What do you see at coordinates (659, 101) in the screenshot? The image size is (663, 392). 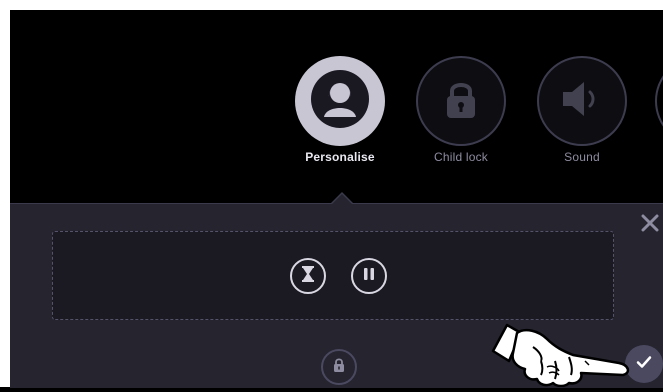 I see `menu-item-partial` at bounding box center [659, 101].